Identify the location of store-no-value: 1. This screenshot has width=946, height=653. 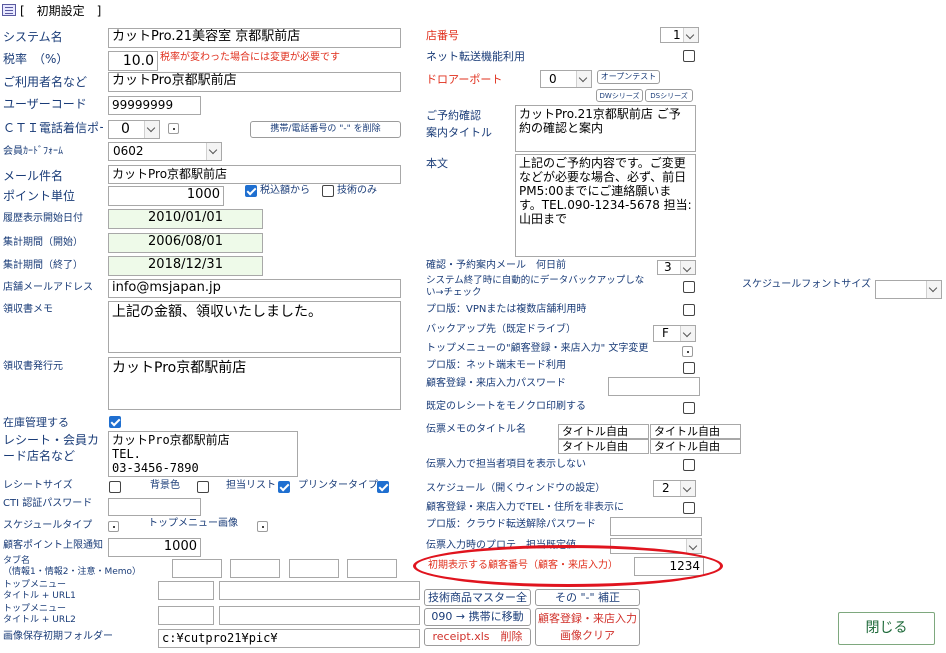
(677, 35).